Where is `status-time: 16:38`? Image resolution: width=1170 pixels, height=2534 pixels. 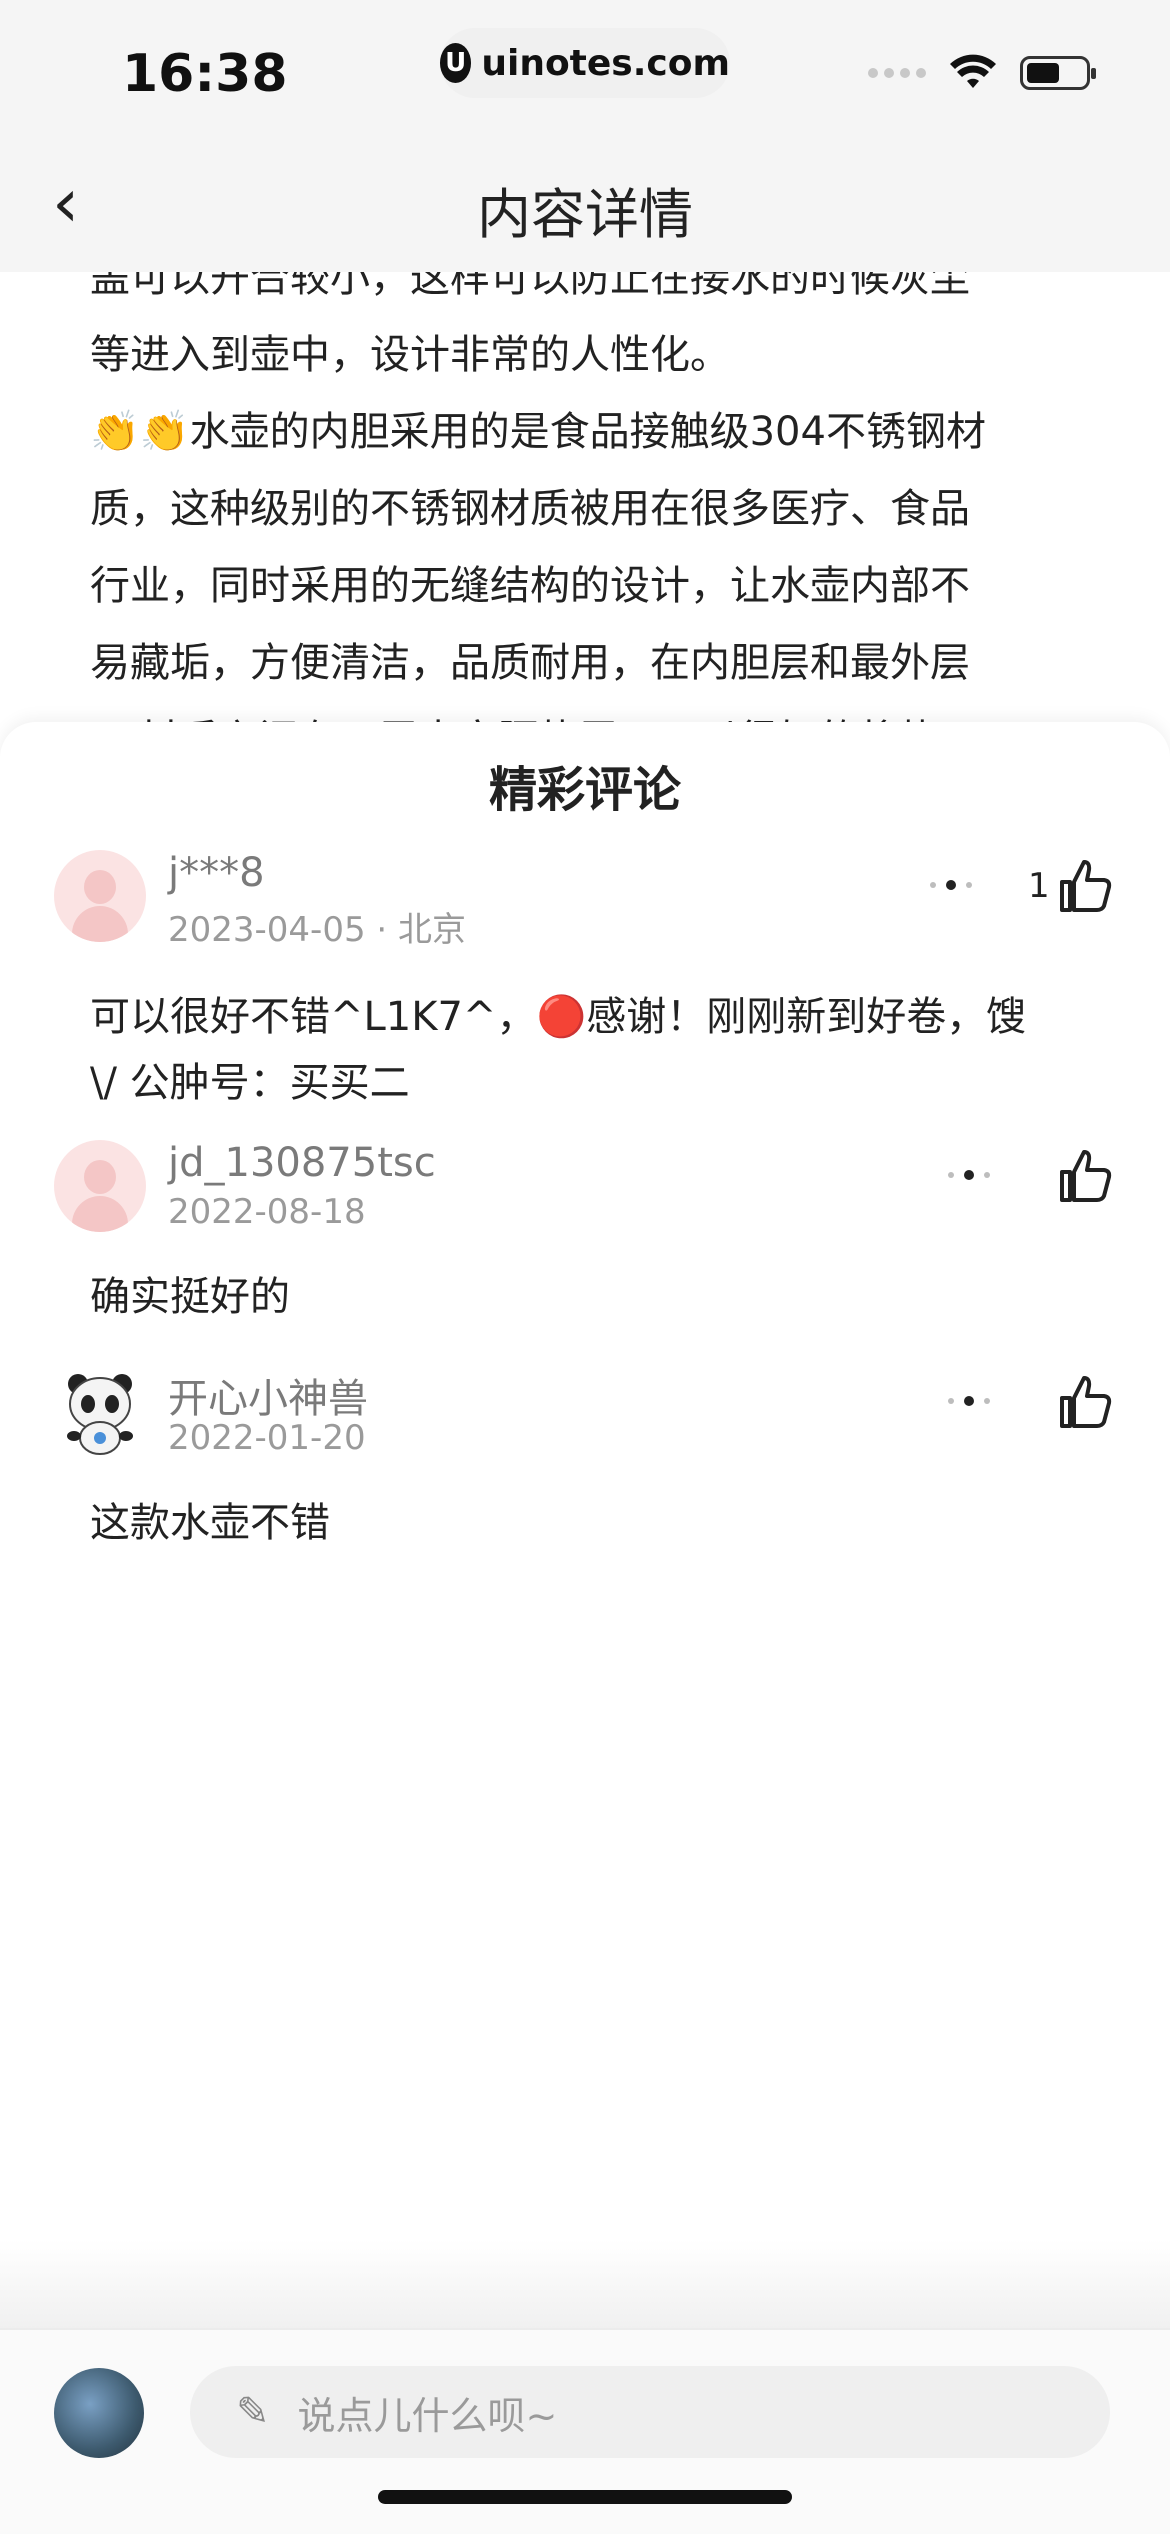
status-time: 16:38 is located at coordinates (205, 74).